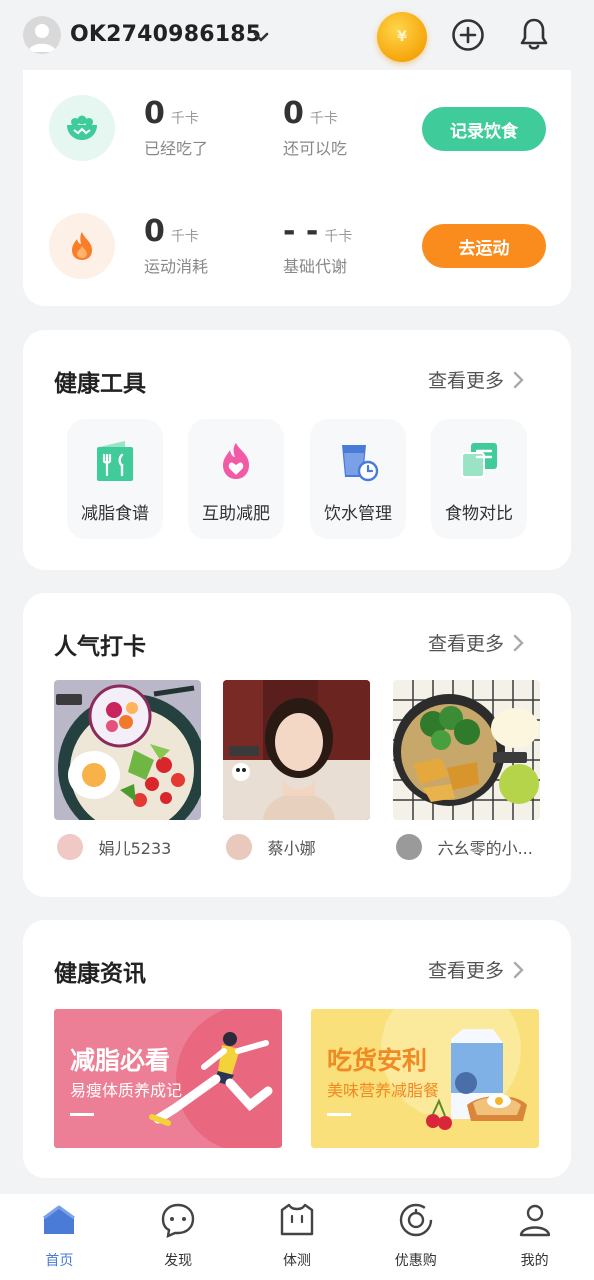 This screenshot has height=1280, width=594. I want to click on bmr-label: 基础代谢, so click(315, 266).